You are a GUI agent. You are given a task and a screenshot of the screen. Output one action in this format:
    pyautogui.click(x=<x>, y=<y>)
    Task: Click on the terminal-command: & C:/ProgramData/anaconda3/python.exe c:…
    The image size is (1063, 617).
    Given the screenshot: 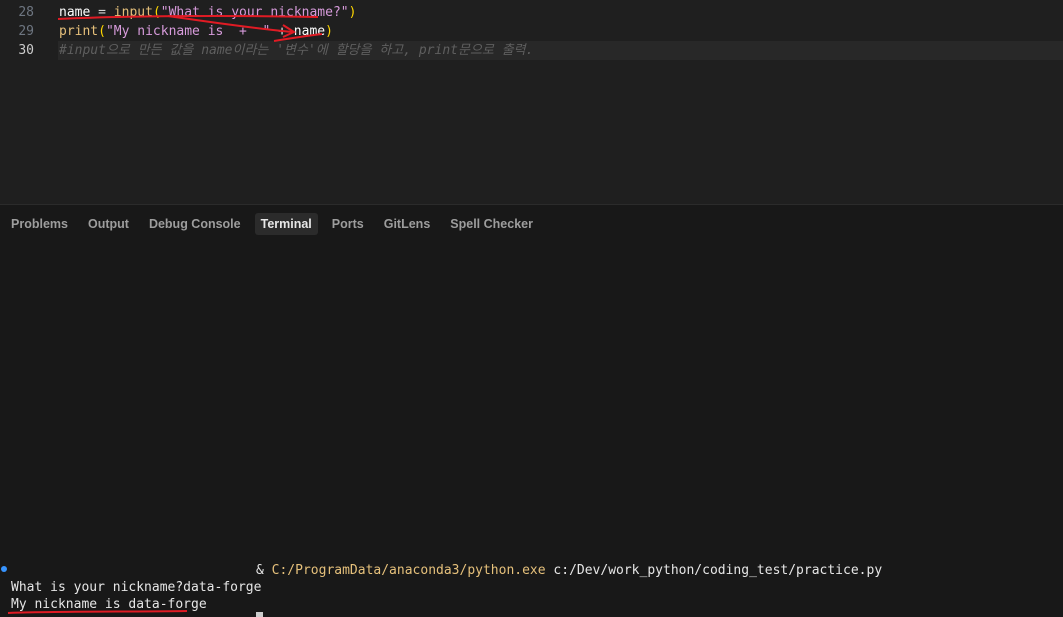 What is the action you would take?
    pyautogui.click(x=569, y=570)
    